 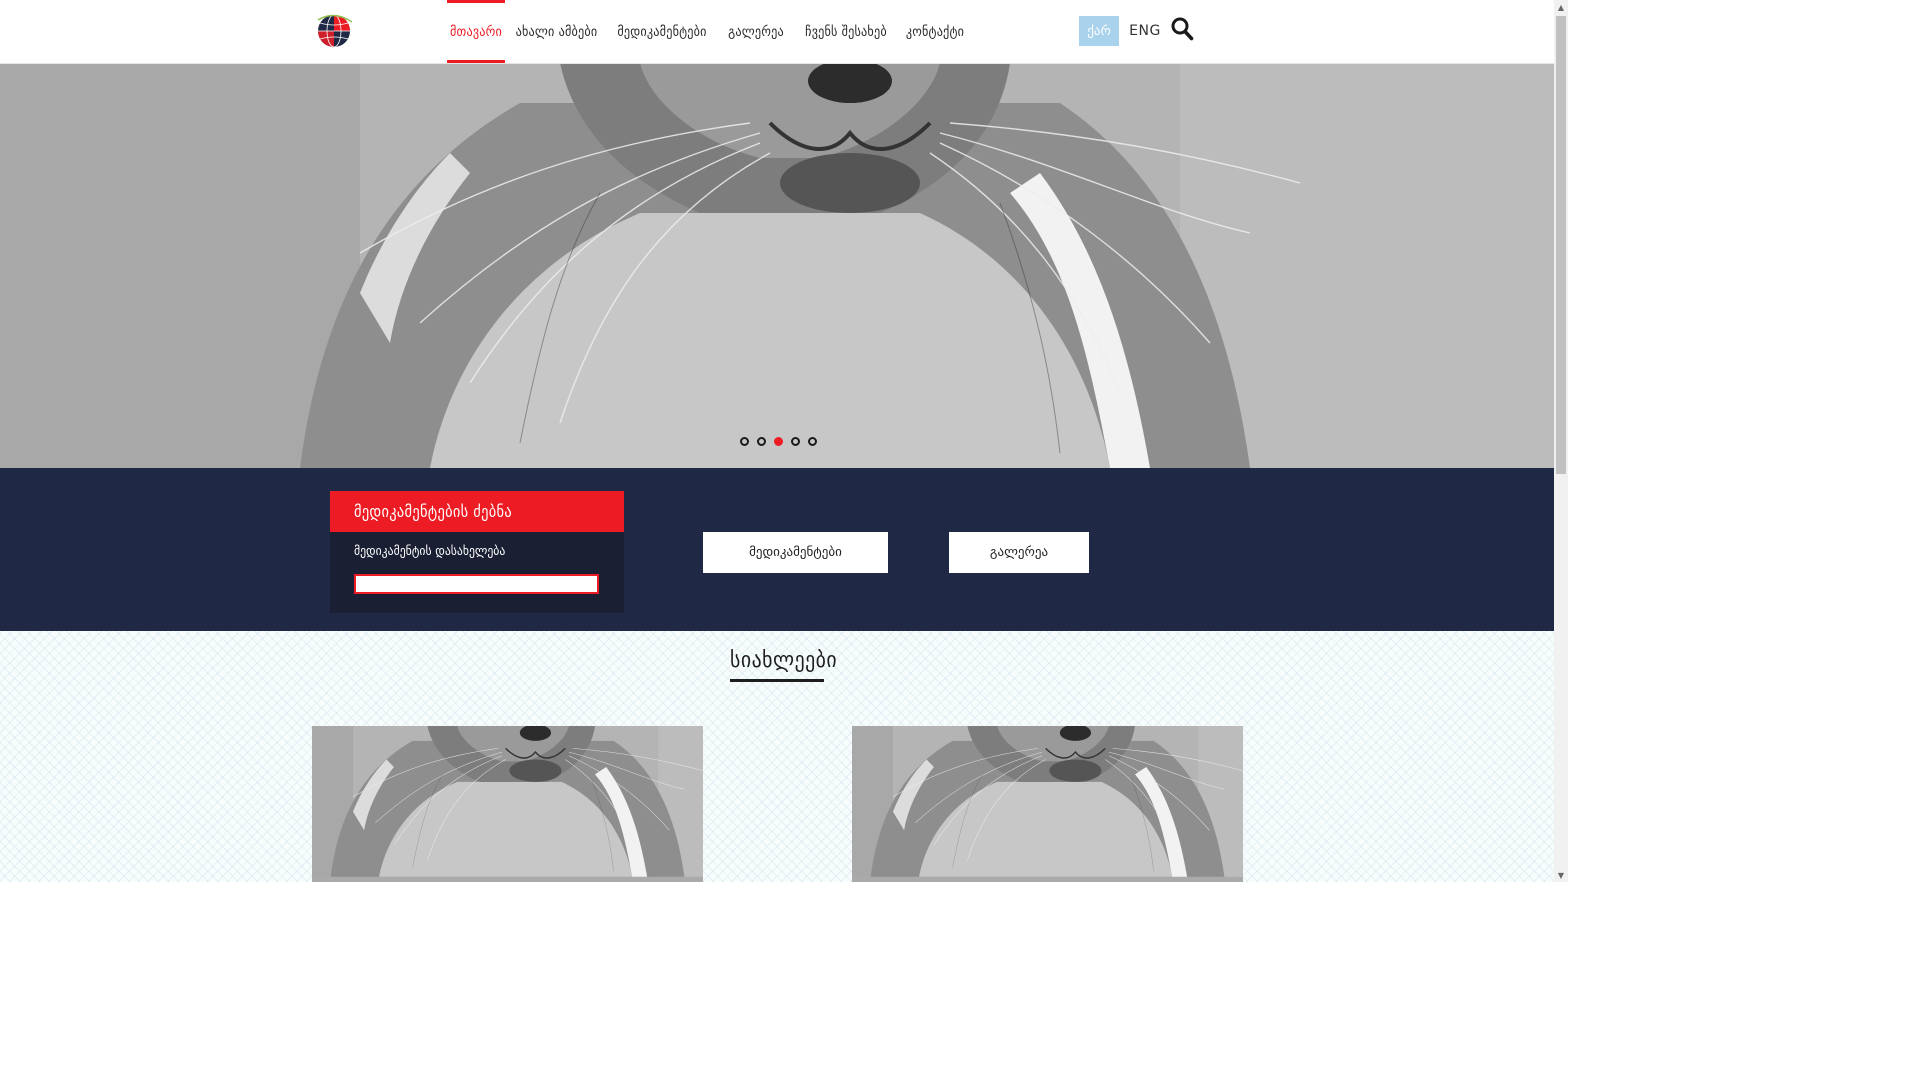 I want to click on medication-name-input, so click(x=476, y=584).